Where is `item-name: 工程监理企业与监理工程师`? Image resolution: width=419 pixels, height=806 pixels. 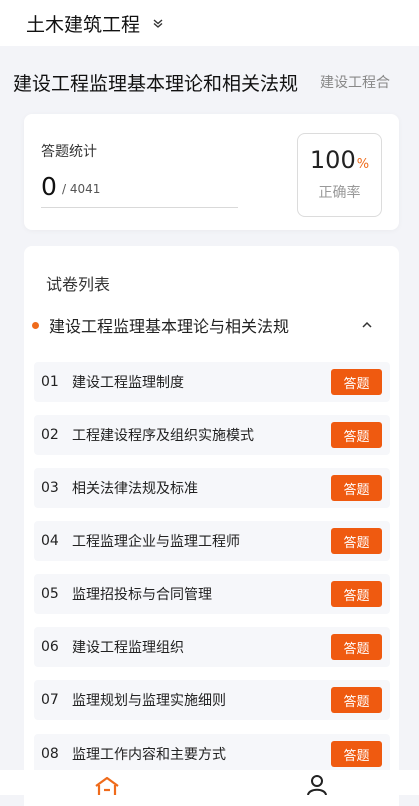
item-name: 工程监理企业与监理工程师 is located at coordinates (156, 542).